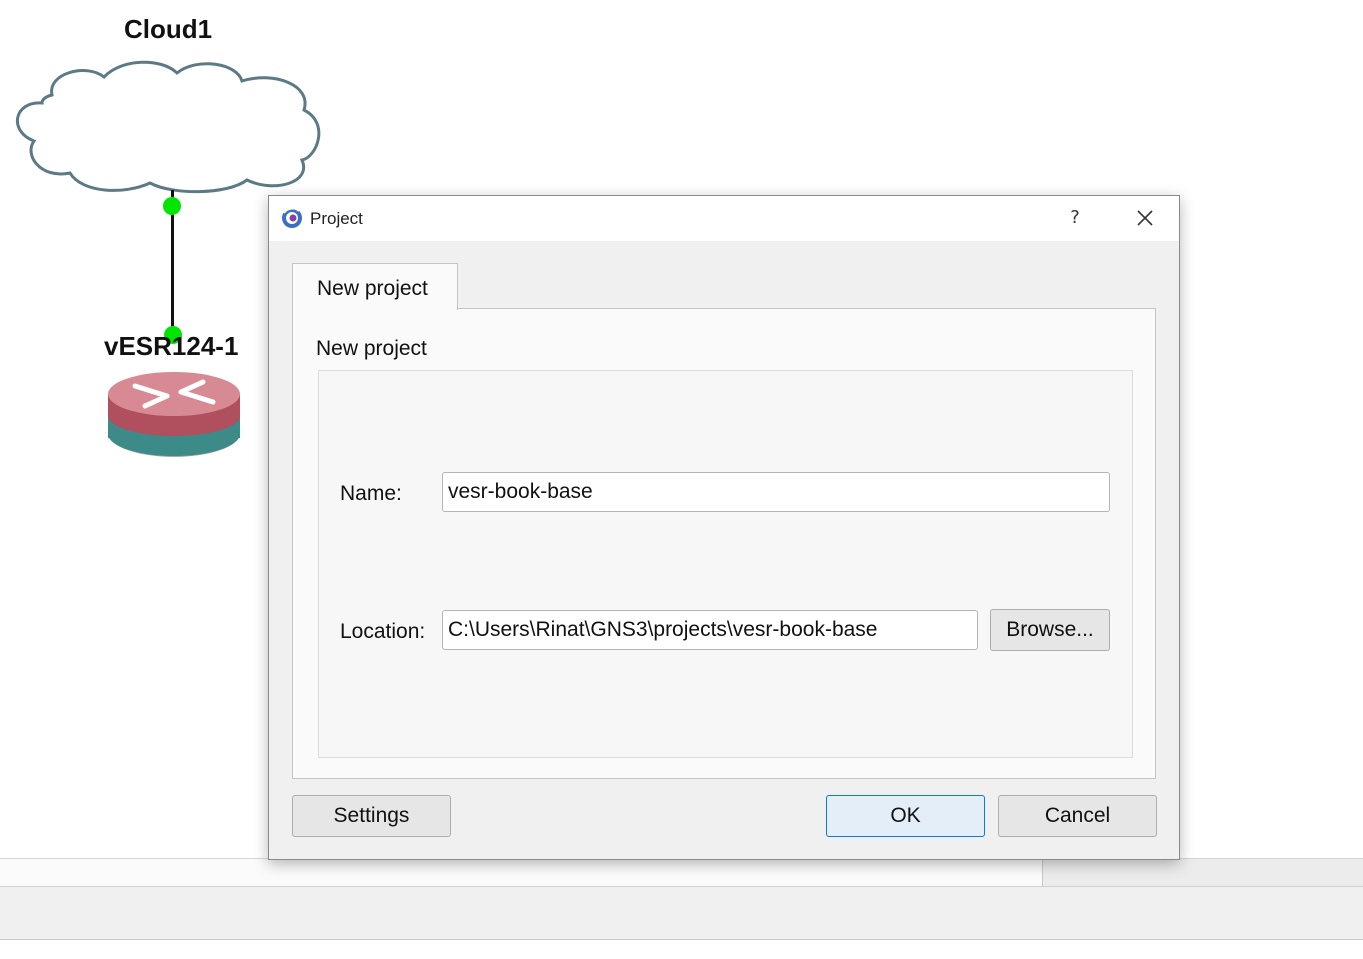  What do you see at coordinates (171, 346) in the screenshot?
I see `router-label: vESR124-1` at bounding box center [171, 346].